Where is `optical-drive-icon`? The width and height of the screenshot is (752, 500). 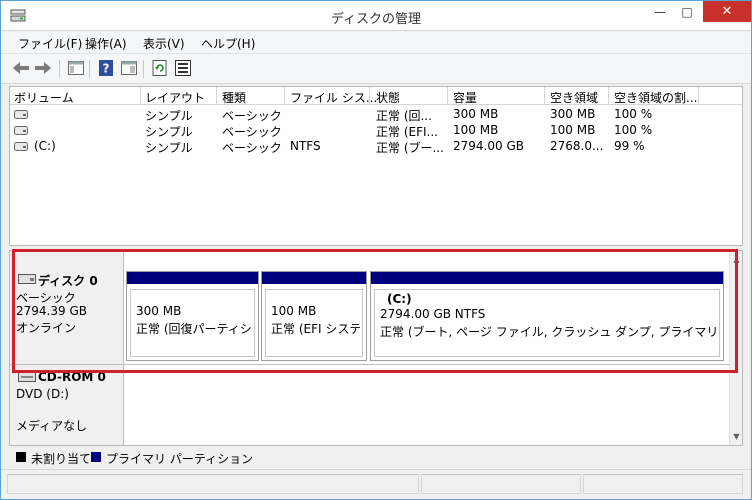
optical-drive-icon is located at coordinates (27, 377).